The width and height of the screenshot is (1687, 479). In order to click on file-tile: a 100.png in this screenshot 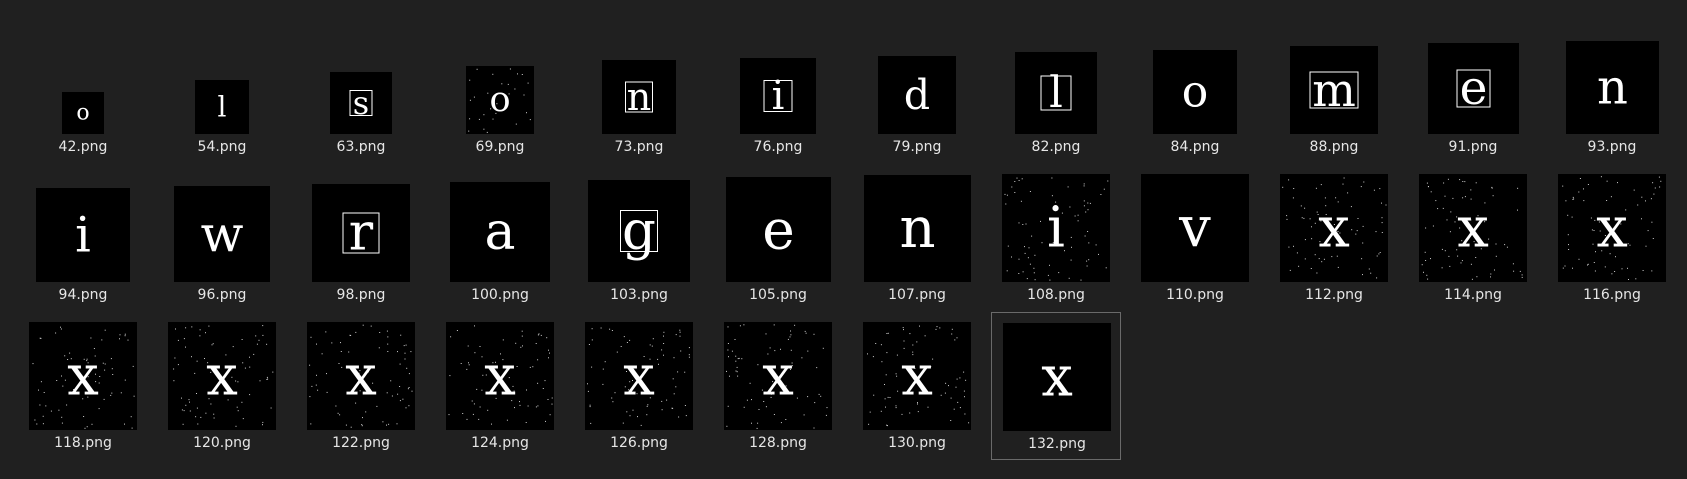, I will do `click(500, 238)`.